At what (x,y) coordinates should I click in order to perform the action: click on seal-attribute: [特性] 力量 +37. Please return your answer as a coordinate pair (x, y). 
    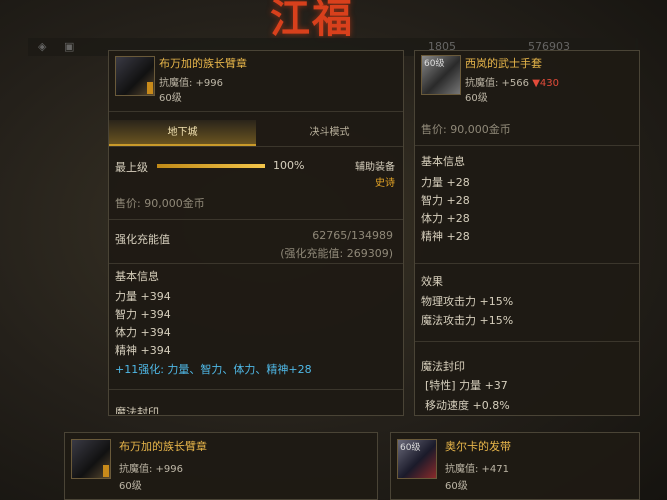
    Looking at the image, I should click on (466, 385).